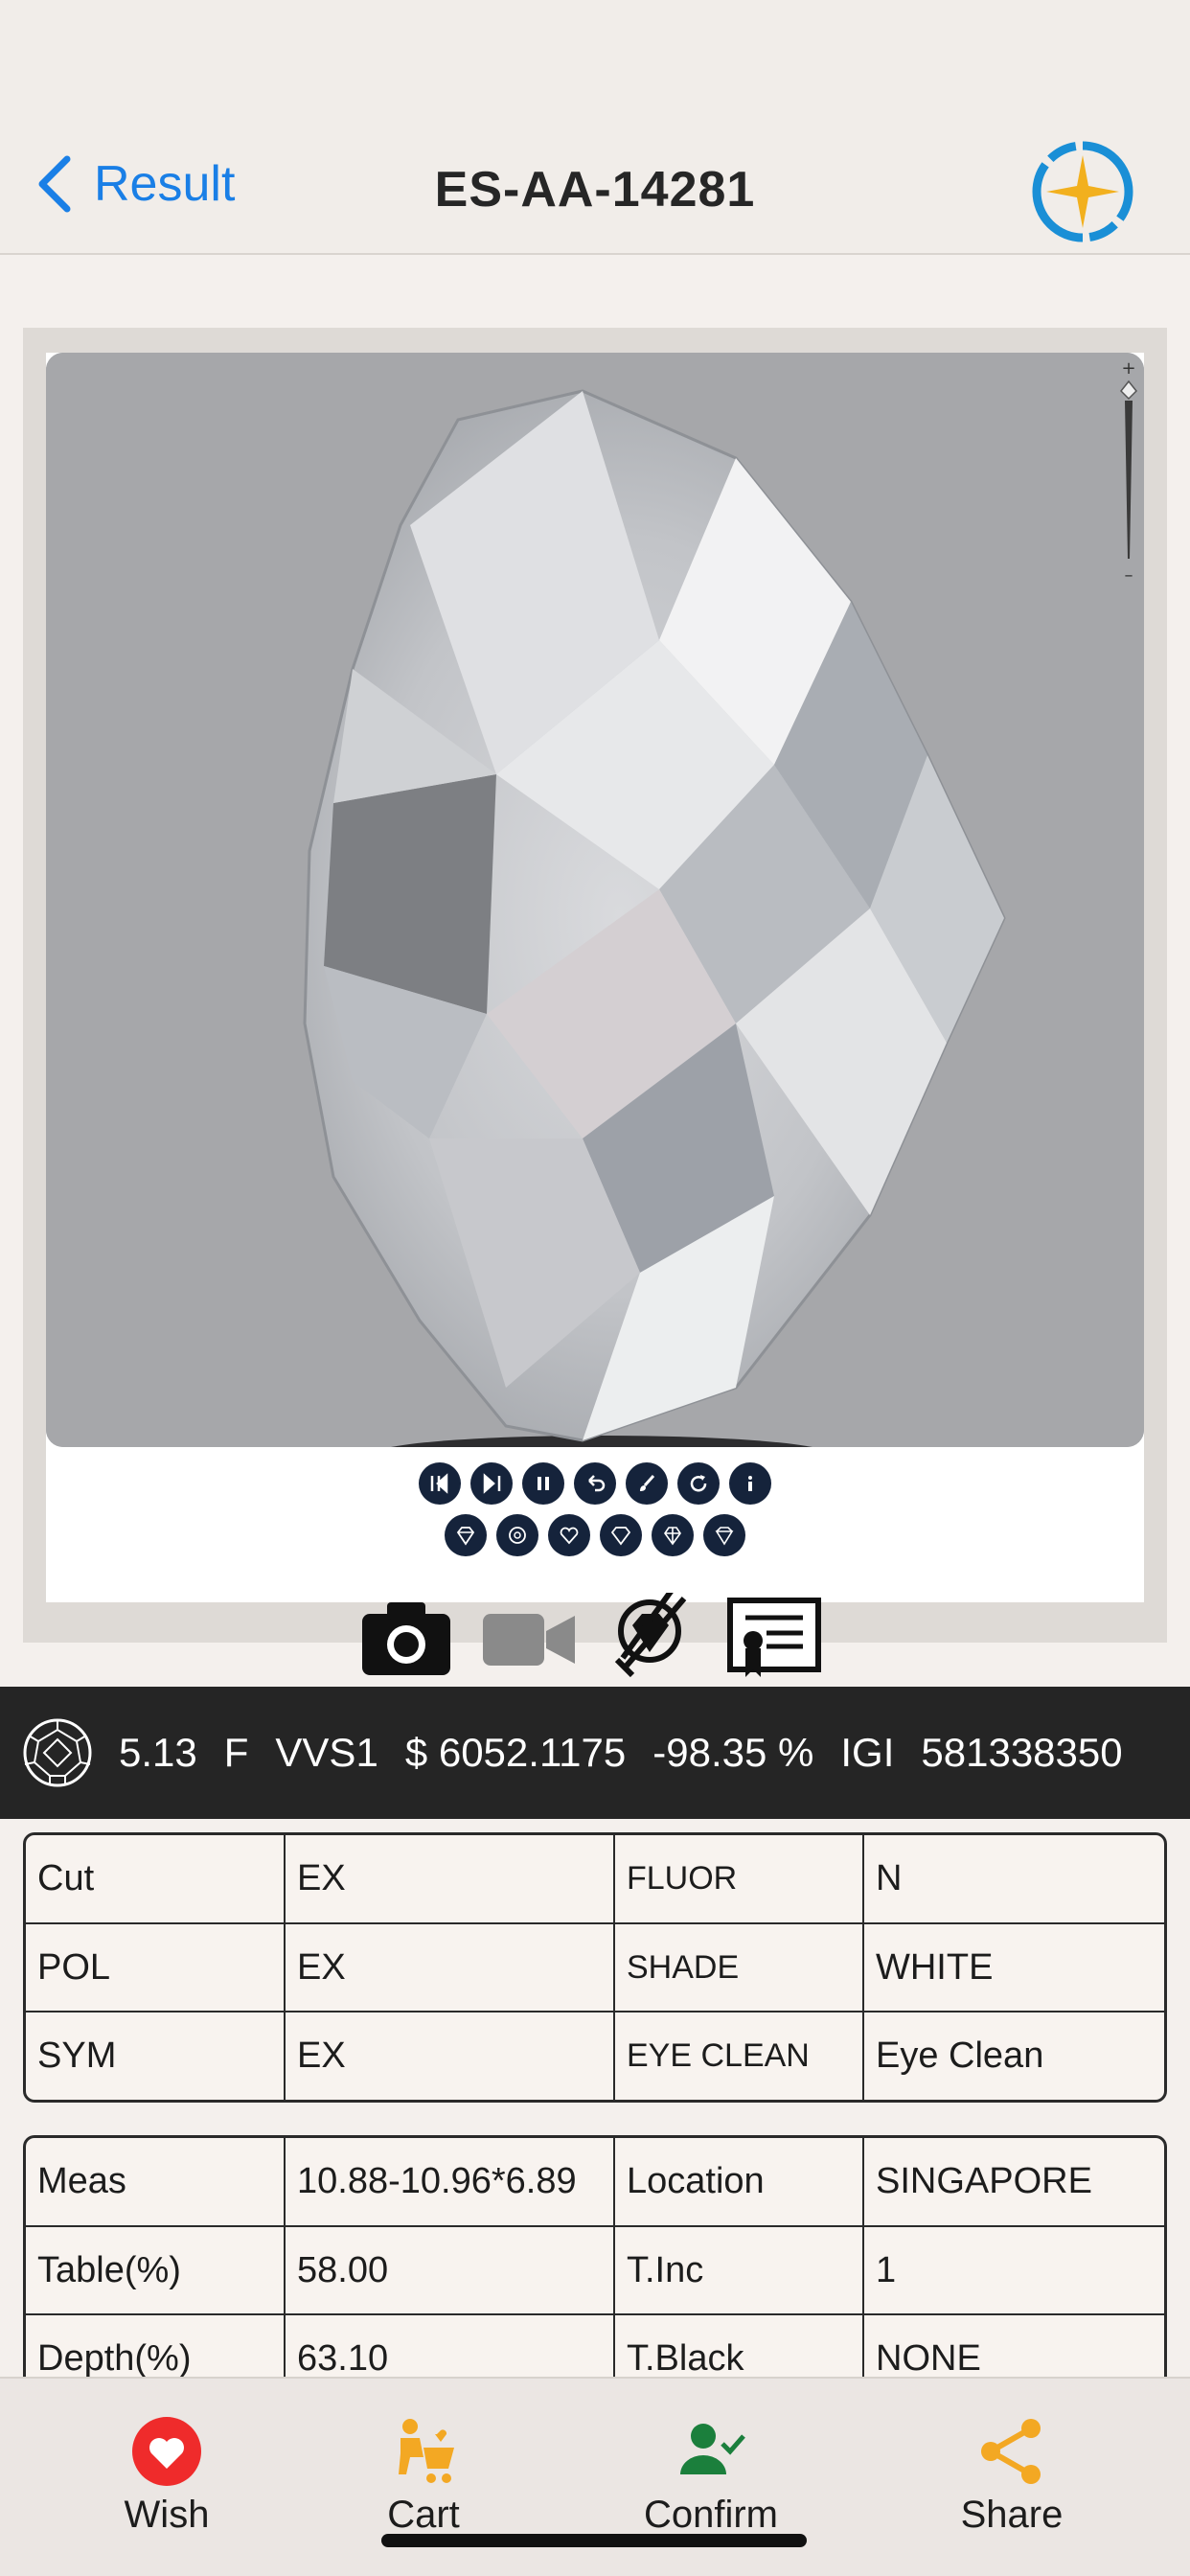 The height and width of the screenshot is (2576, 1190). Describe the element at coordinates (960, 2056) in the screenshot. I see `table-cell: Eye Clean` at that location.